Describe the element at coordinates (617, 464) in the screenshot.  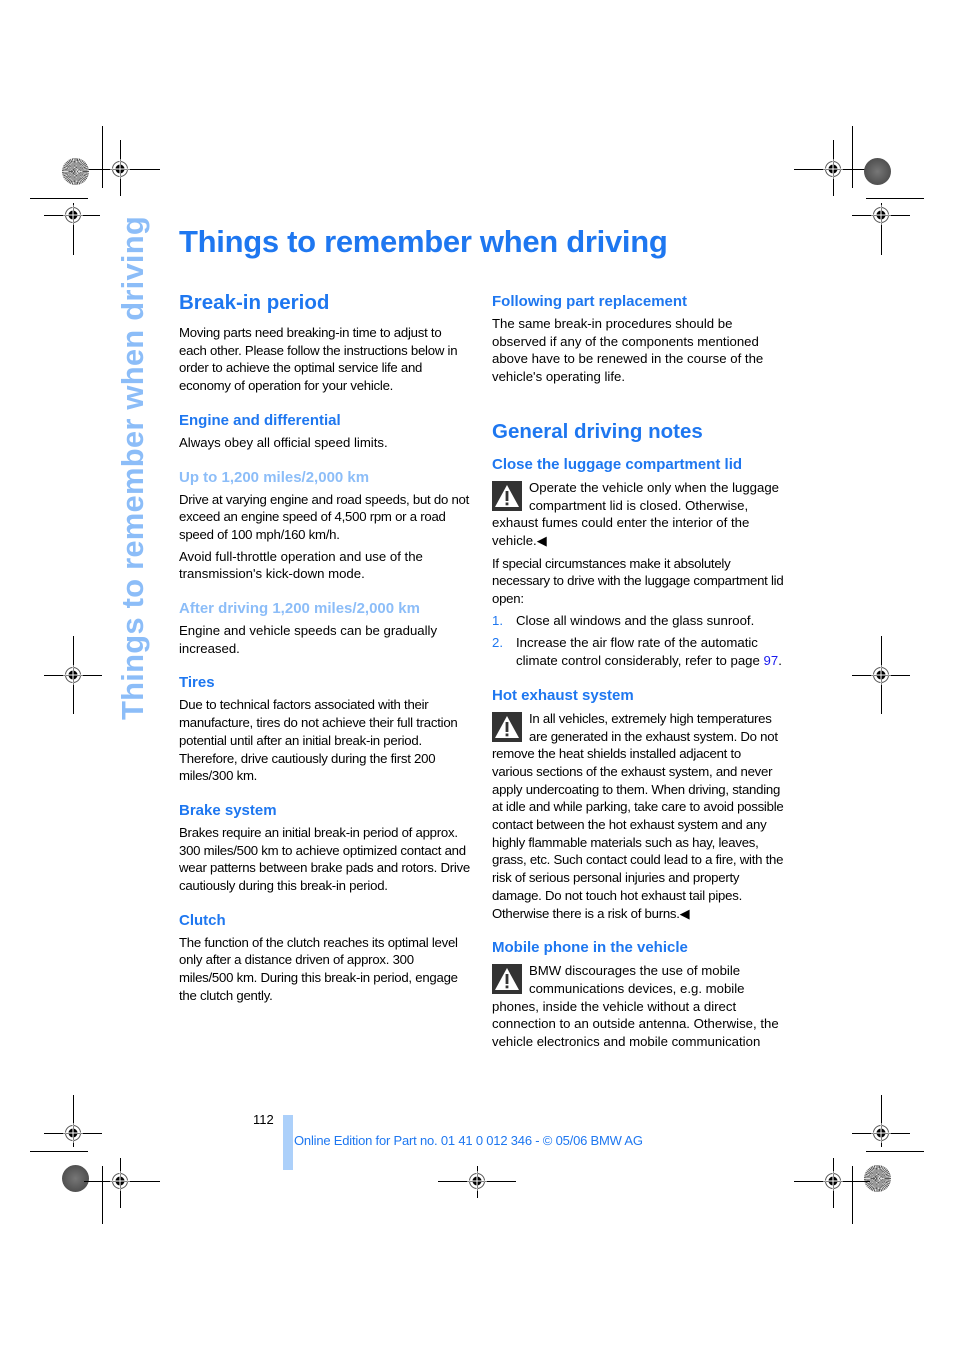
I see `heading-luggage-lid: Close the luggage compartment lid` at that location.